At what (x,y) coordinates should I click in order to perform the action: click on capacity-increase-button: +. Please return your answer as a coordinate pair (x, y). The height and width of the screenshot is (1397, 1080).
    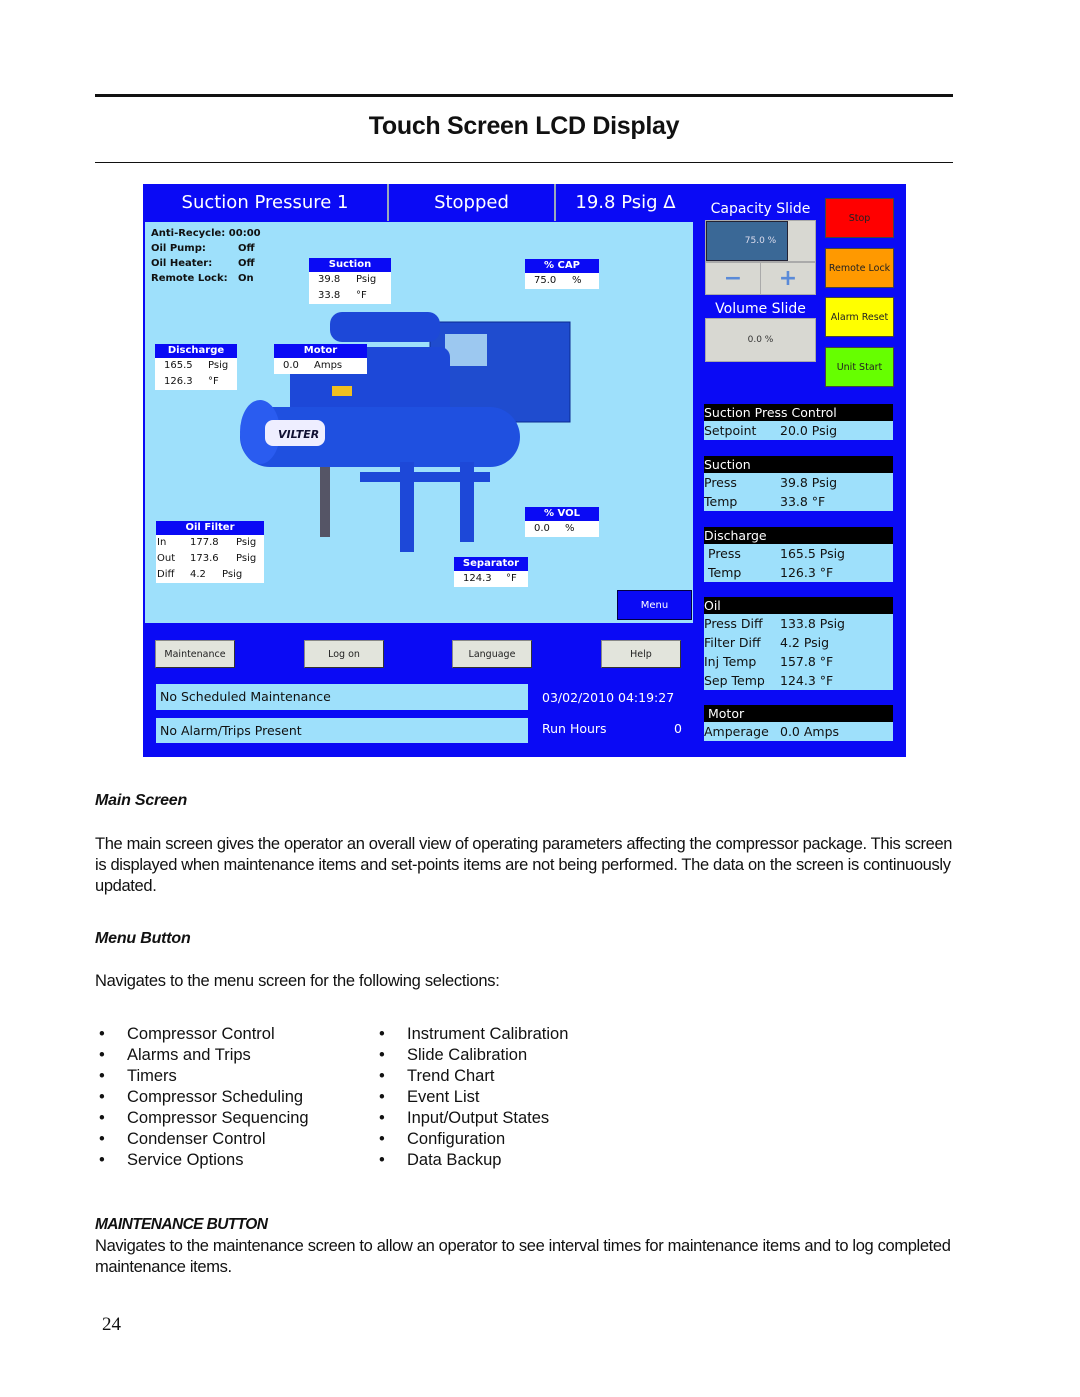
    Looking at the image, I should click on (788, 278).